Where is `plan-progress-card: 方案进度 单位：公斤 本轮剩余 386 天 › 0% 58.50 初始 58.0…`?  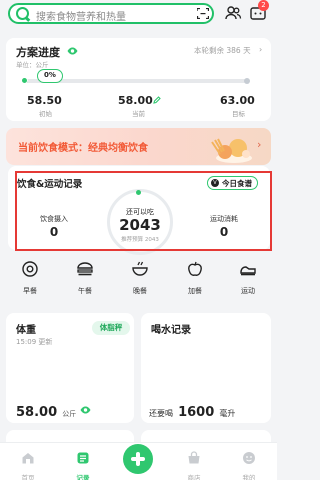
plan-progress-card: 方案进度 单位：公斤 本轮剩余 386 天 › 0% 58.50 初始 58.0… is located at coordinates (138, 79).